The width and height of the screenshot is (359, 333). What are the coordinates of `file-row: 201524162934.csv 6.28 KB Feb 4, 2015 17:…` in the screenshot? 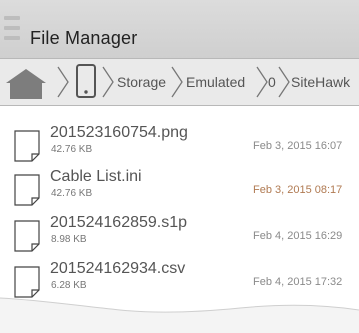 It's located at (179, 282).